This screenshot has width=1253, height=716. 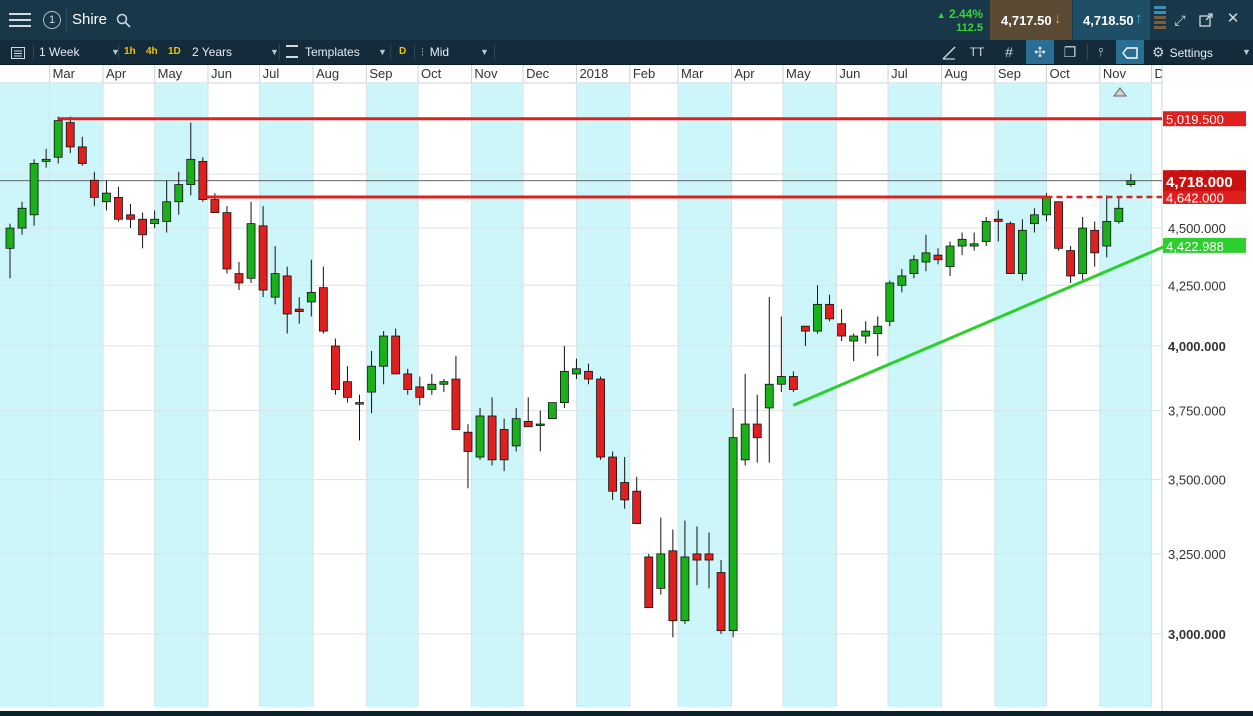 What do you see at coordinates (1180, 20) in the screenshot?
I see `expand-icon: ⤢` at bounding box center [1180, 20].